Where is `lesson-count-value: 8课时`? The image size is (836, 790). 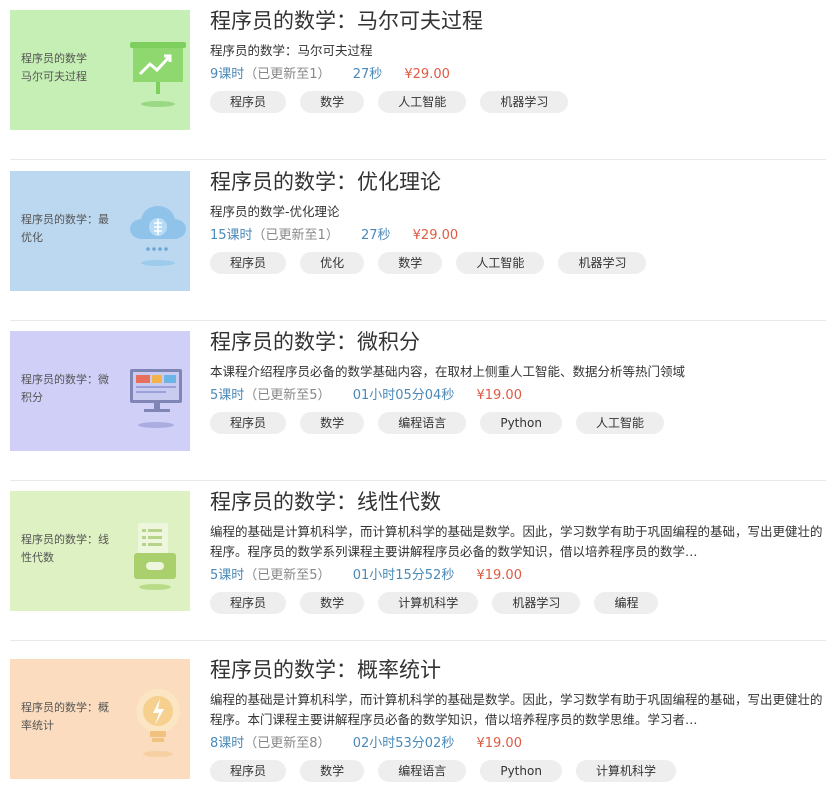 lesson-count-value: 8课时 is located at coordinates (227, 743).